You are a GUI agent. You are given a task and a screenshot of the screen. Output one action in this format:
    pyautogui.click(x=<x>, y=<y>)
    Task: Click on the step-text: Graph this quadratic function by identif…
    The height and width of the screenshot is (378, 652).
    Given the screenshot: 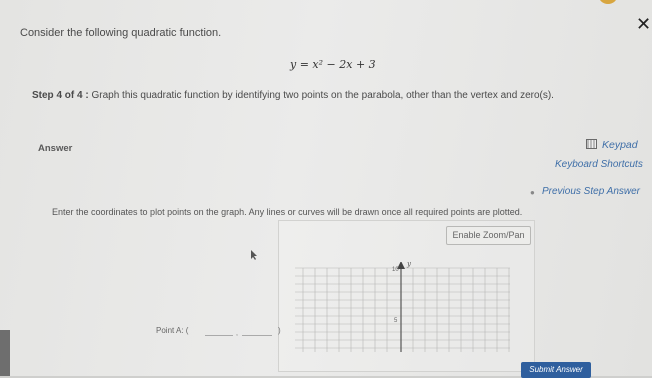 What is the action you would take?
    pyautogui.click(x=322, y=95)
    